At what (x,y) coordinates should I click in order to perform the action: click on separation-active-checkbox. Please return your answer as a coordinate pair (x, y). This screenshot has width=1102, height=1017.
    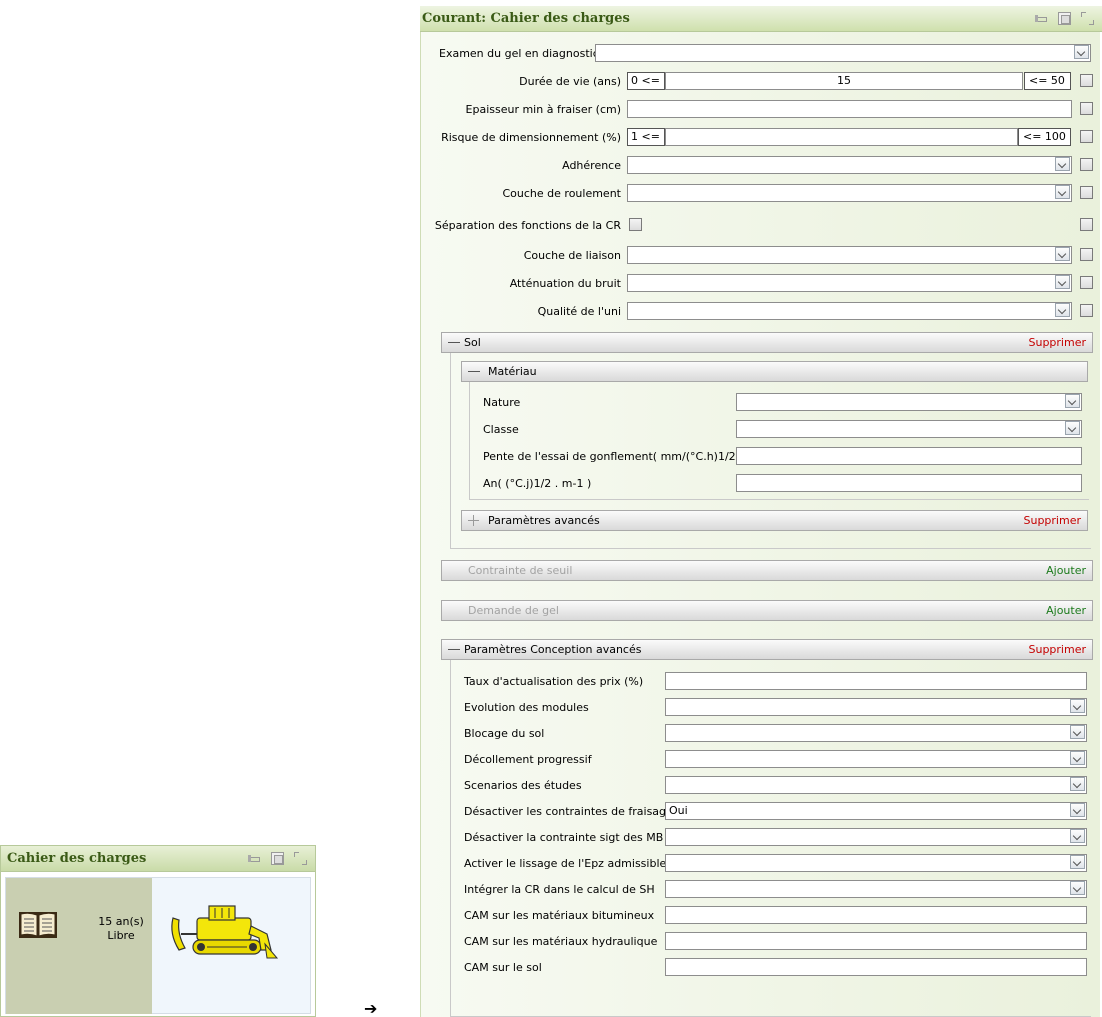
    Looking at the image, I should click on (1086, 224).